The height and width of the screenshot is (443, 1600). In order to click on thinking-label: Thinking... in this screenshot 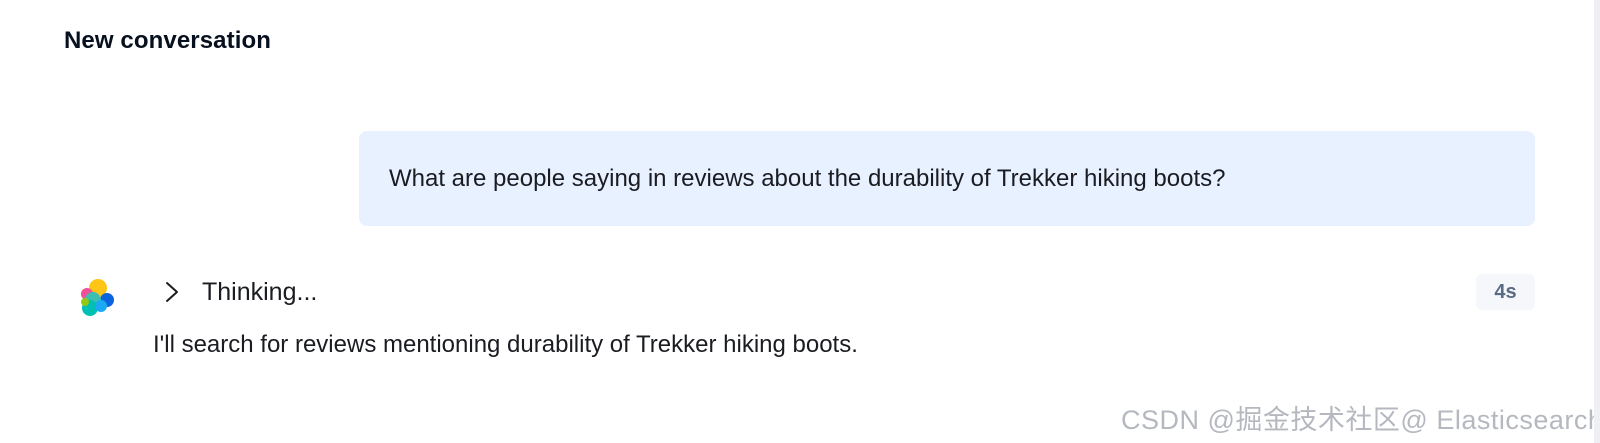, I will do `click(260, 291)`.